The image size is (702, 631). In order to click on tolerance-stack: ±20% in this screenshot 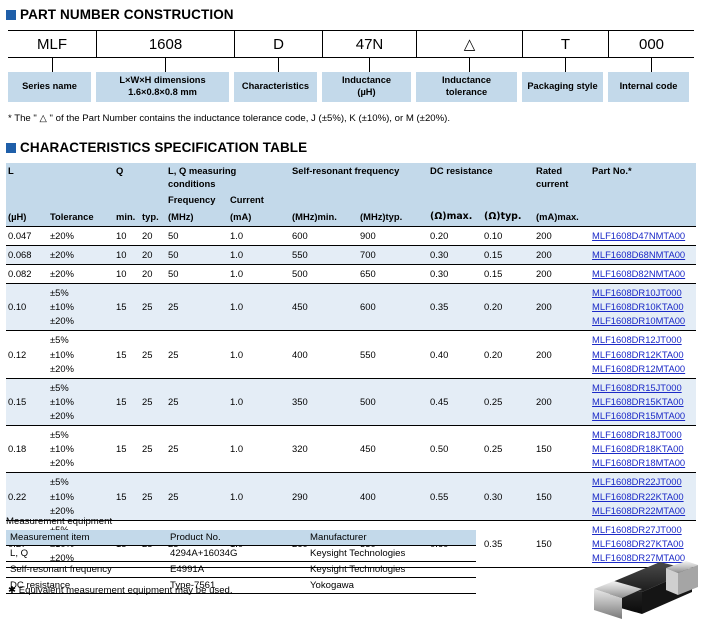, I will do `click(81, 236)`.